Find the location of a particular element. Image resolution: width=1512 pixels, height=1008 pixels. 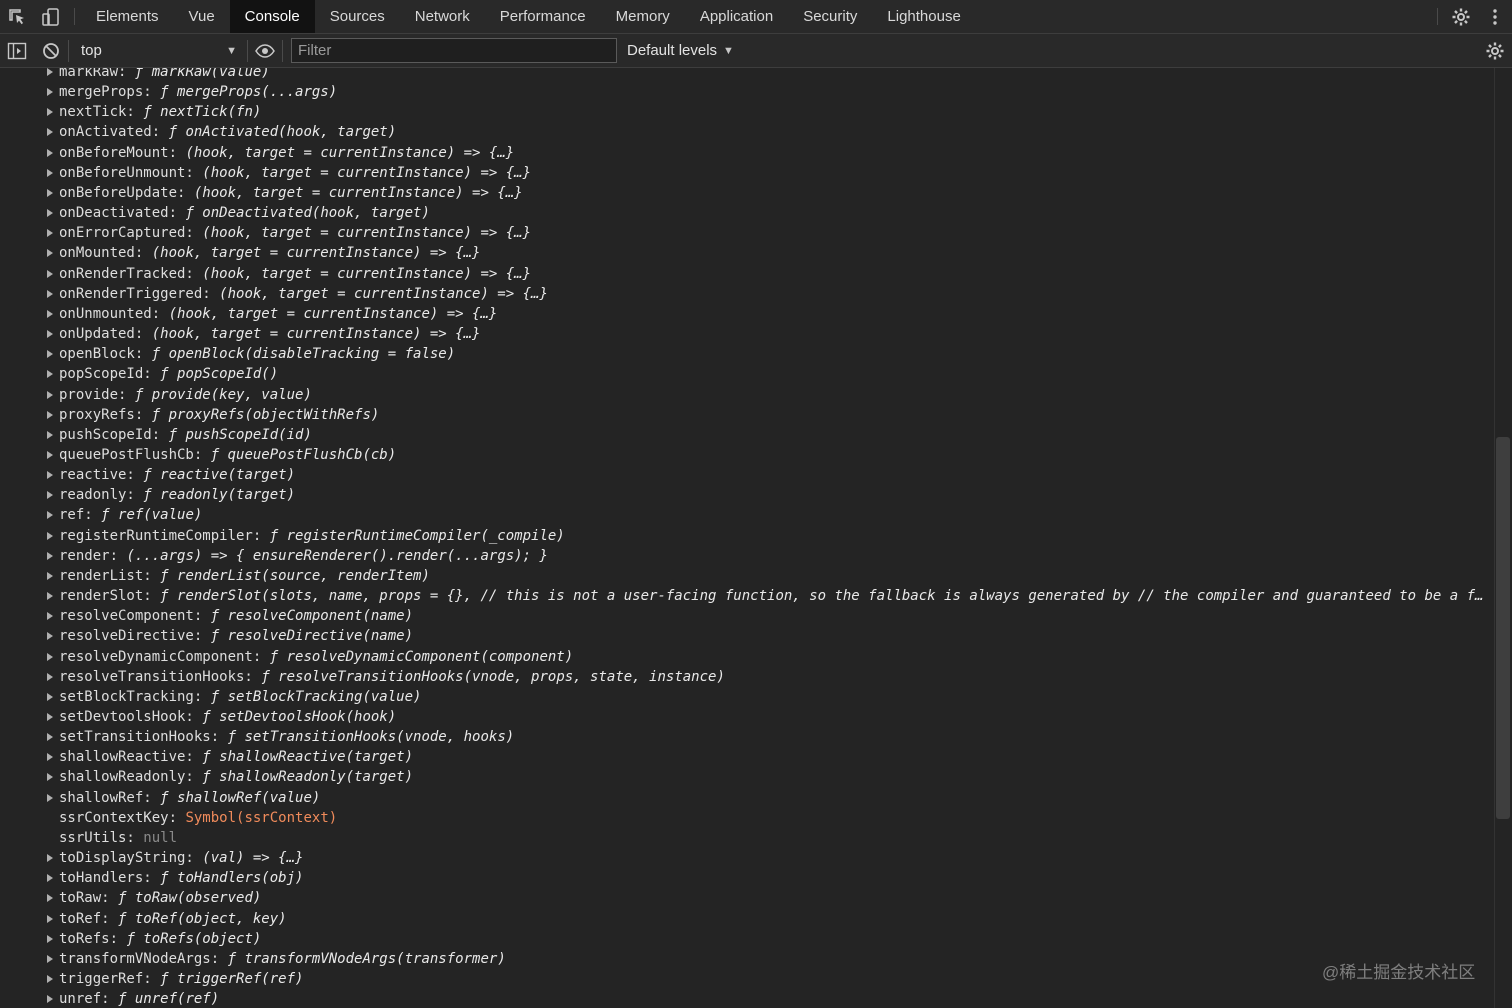

tab-network: Network is located at coordinates (442, 16).